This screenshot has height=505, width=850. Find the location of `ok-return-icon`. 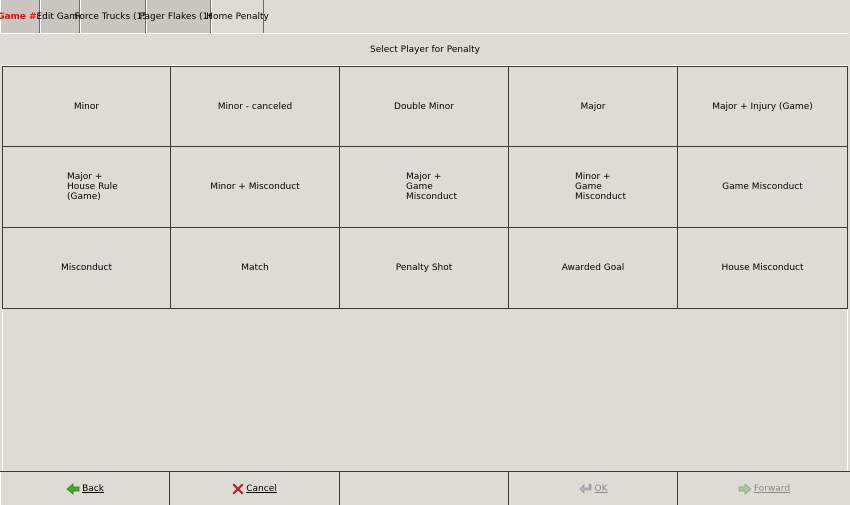

ok-return-icon is located at coordinates (586, 489).